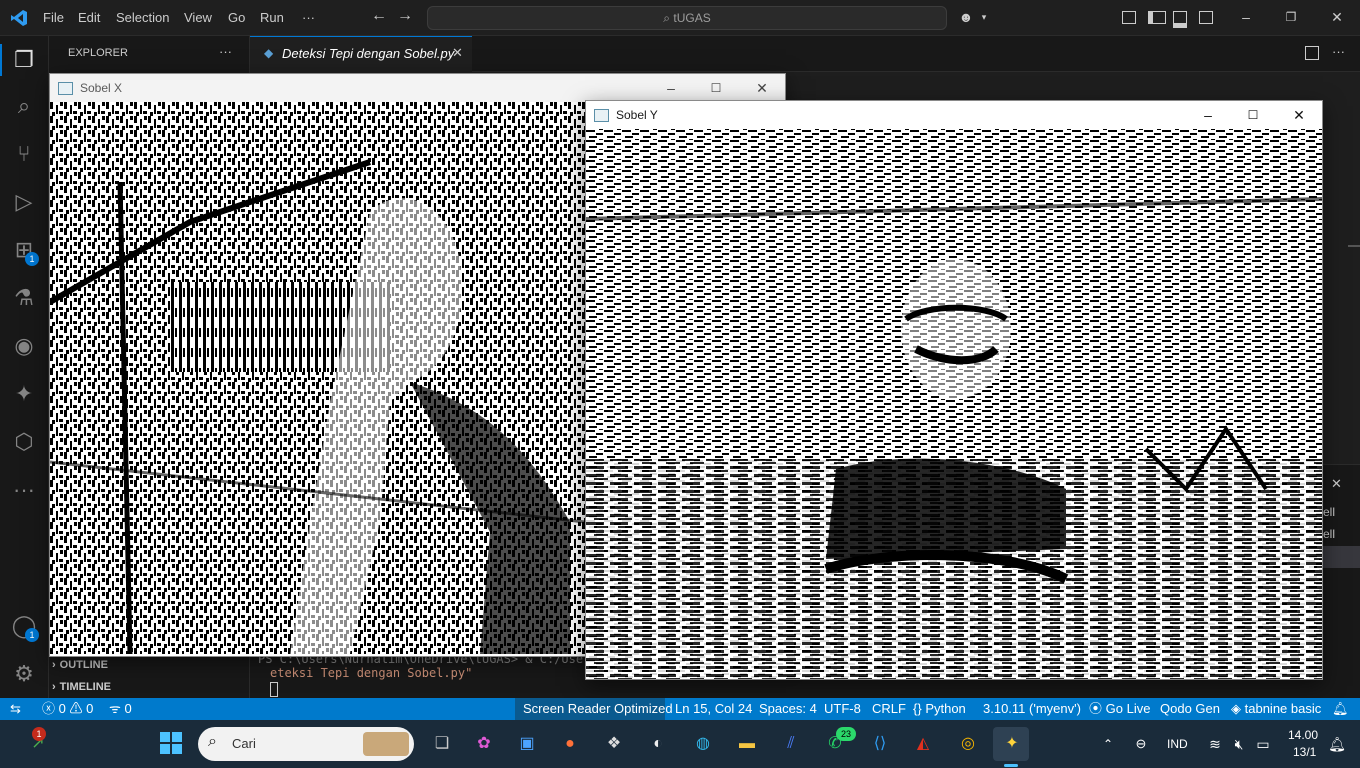 The height and width of the screenshot is (768, 1360). I want to click on more-views-icon: ···, so click(24, 490).